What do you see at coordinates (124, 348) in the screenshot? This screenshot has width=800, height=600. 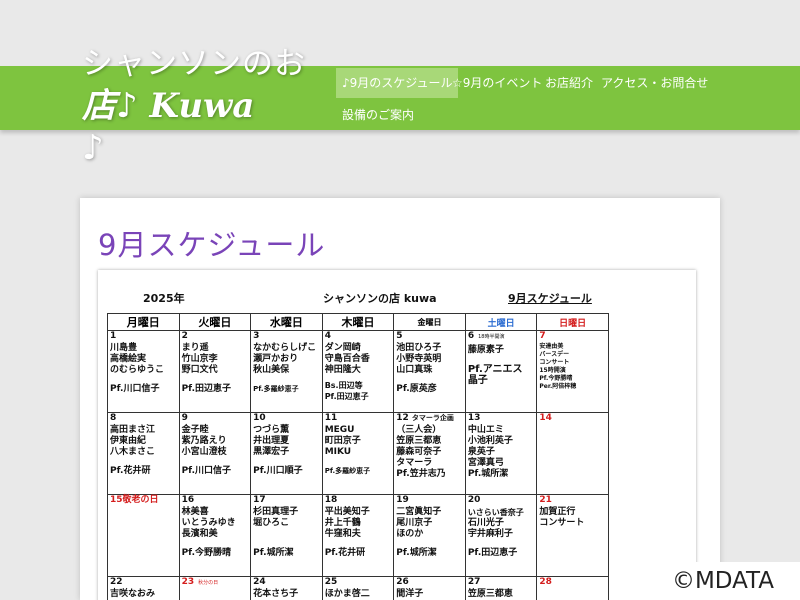 I see `performer: 川島豊` at bounding box center [124, 348].